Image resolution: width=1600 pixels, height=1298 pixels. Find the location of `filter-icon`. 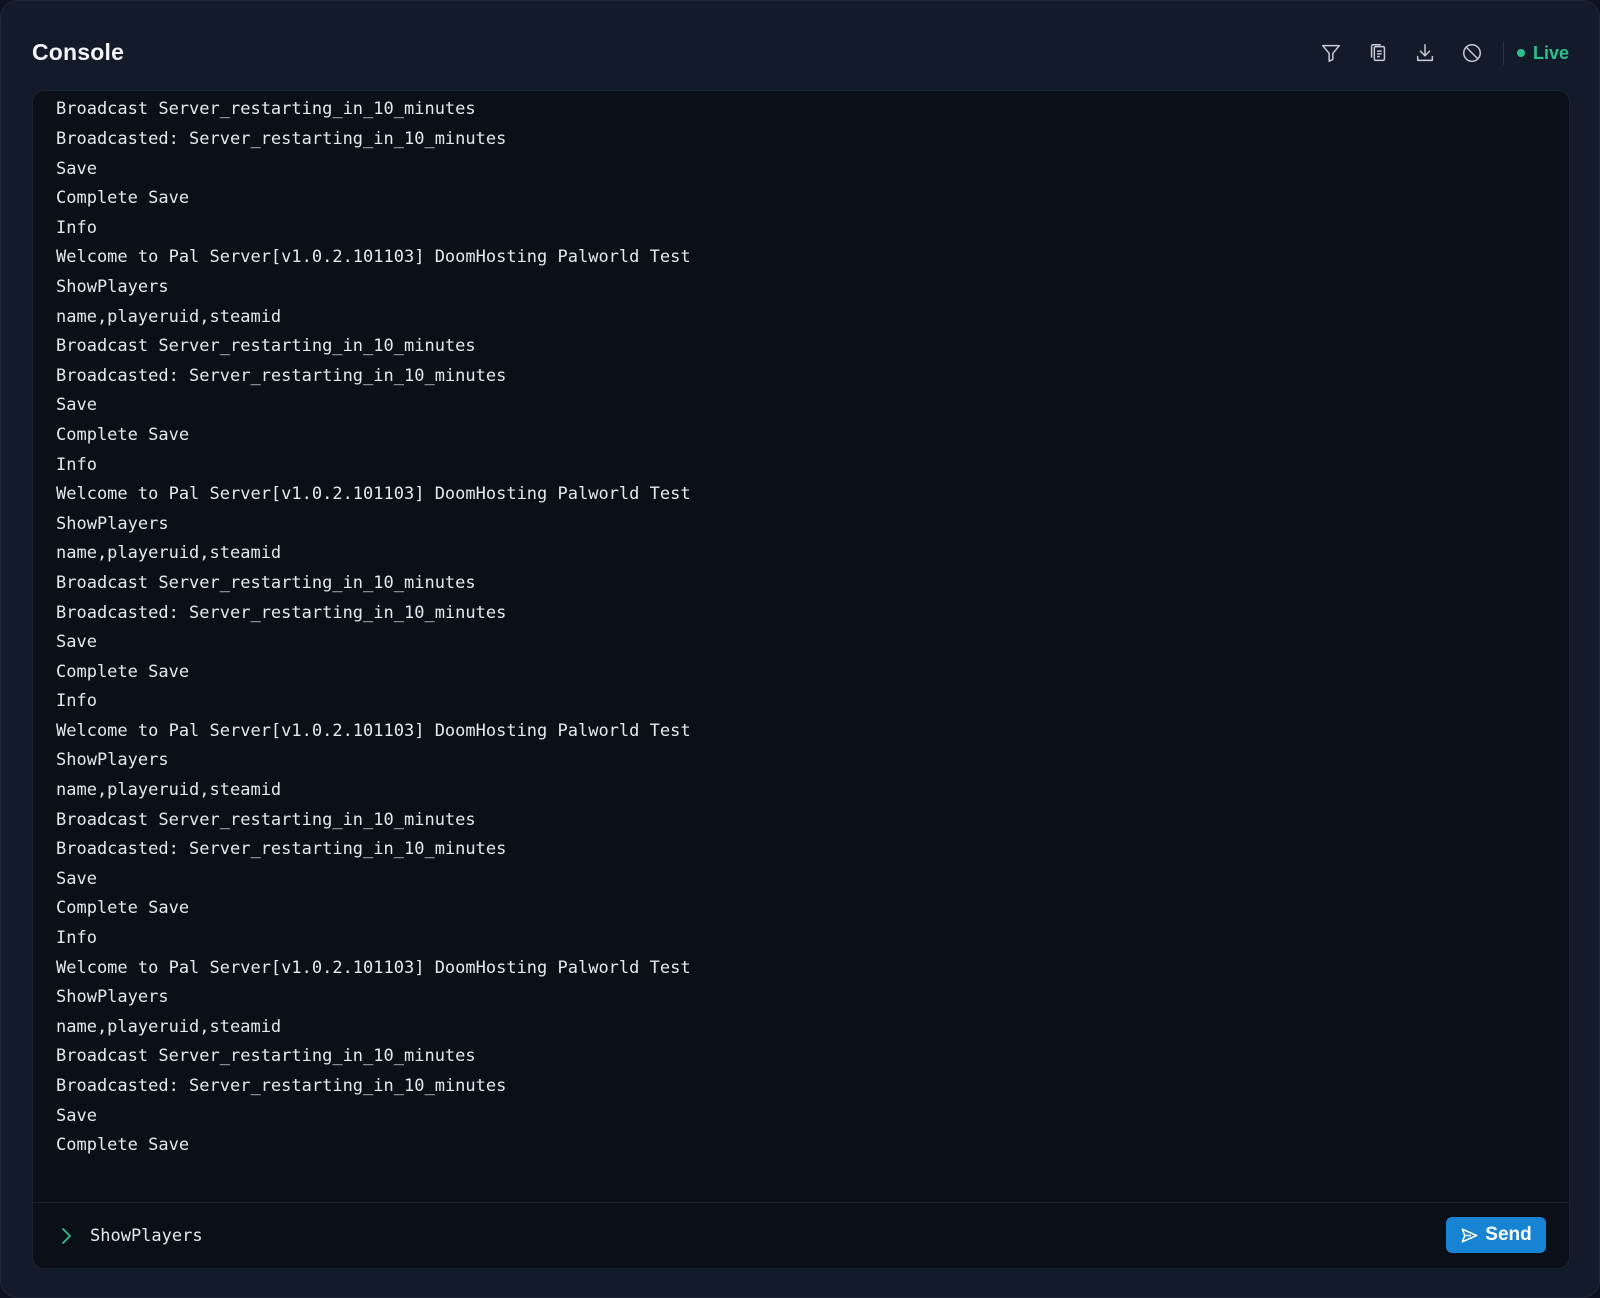

filter-icon is located at coordinates (1330, 53).